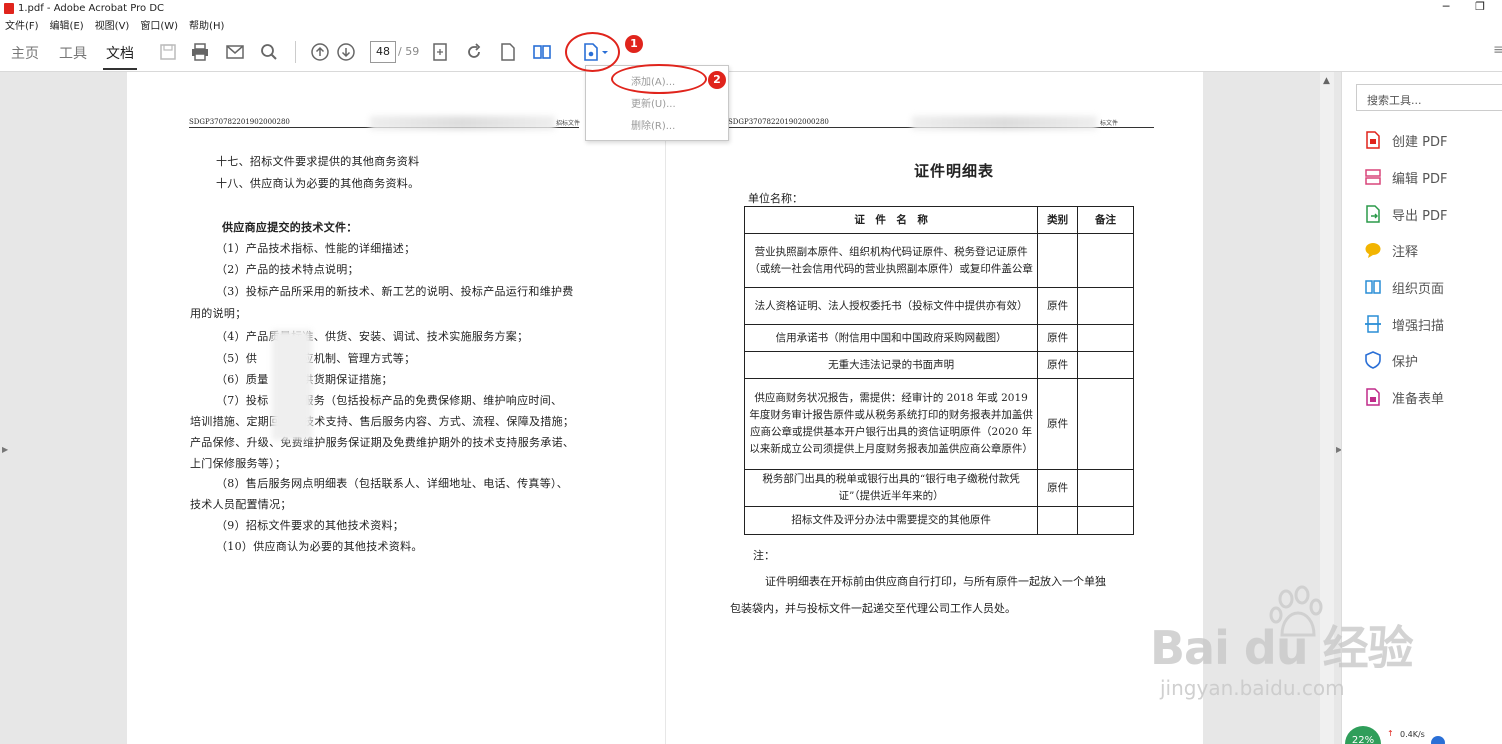  I want to click on section-heading: 供应商应提交的技术文件：, so click(290, 227).